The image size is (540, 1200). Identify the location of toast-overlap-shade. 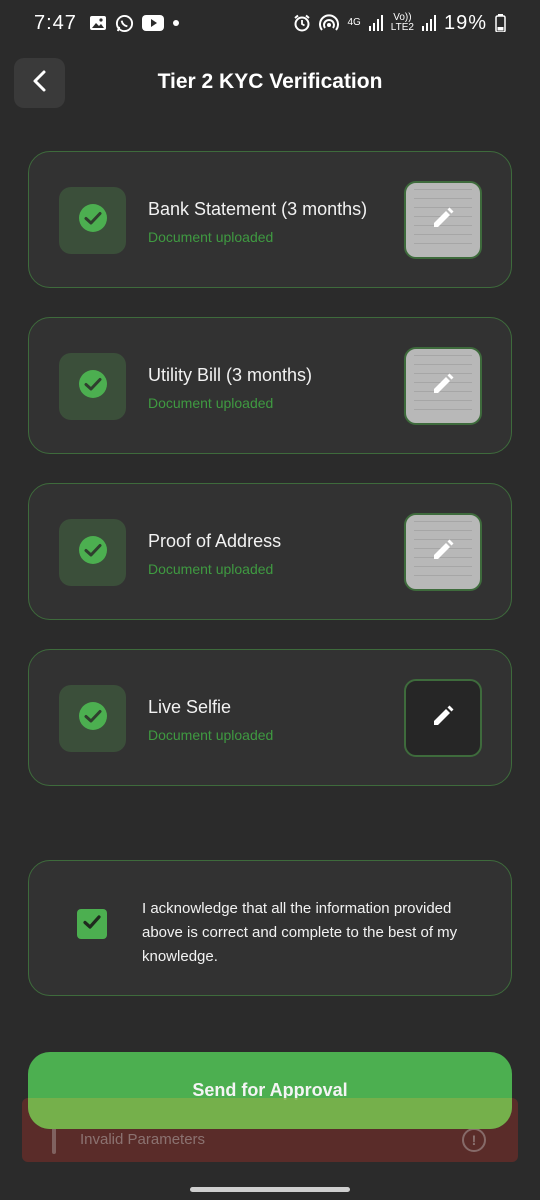
(270, 1113).